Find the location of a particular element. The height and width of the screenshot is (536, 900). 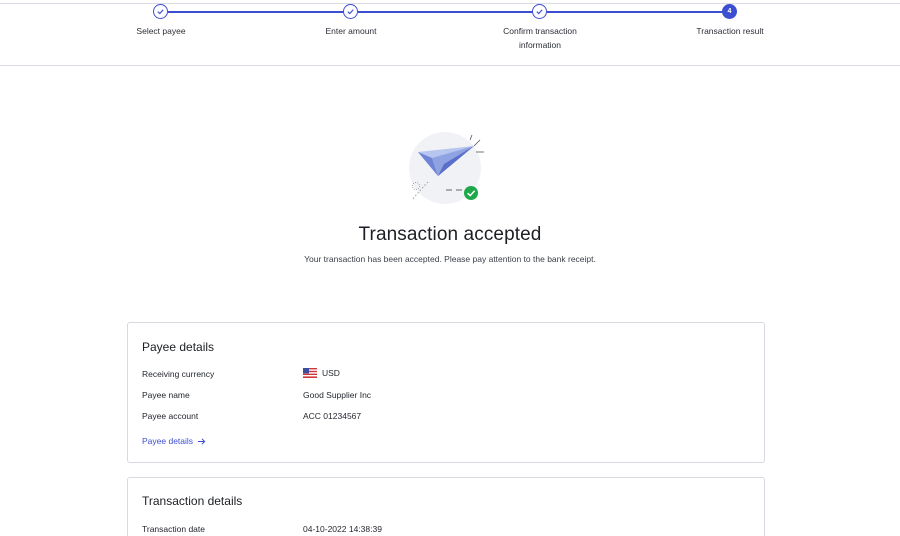

card-title: Transaction details is located at coordinates (192, 501).